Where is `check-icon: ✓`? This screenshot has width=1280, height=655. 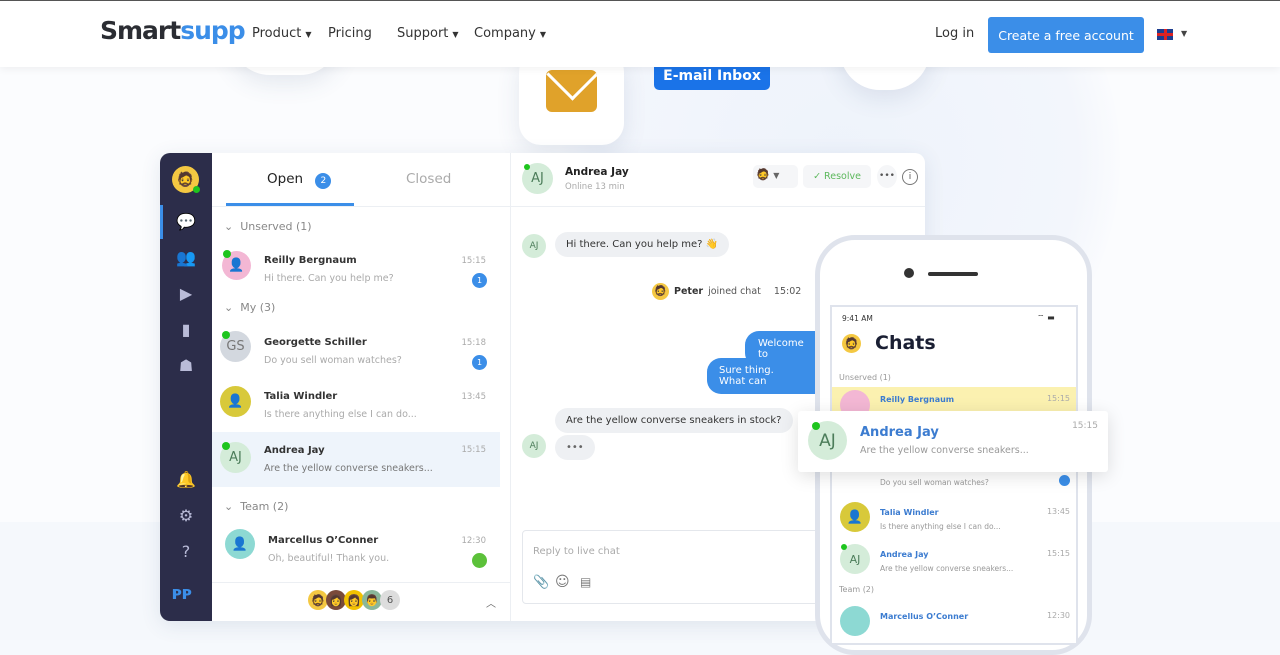 check-icon: ✓ is located at coordinates (819, 176).